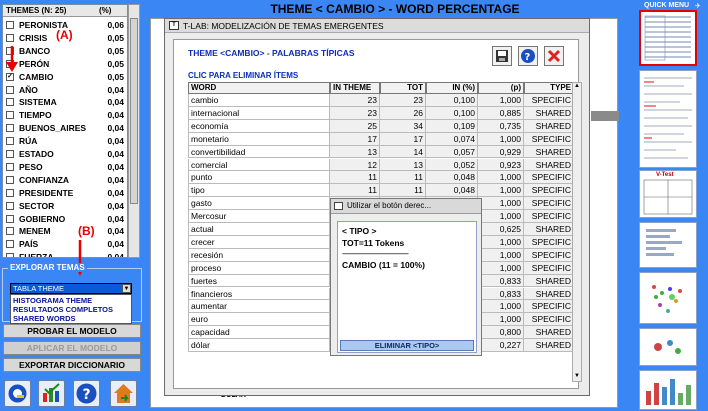 This screenshot has height=411, width=708. I want to click on table-cell: monetario, so click(259, 139).